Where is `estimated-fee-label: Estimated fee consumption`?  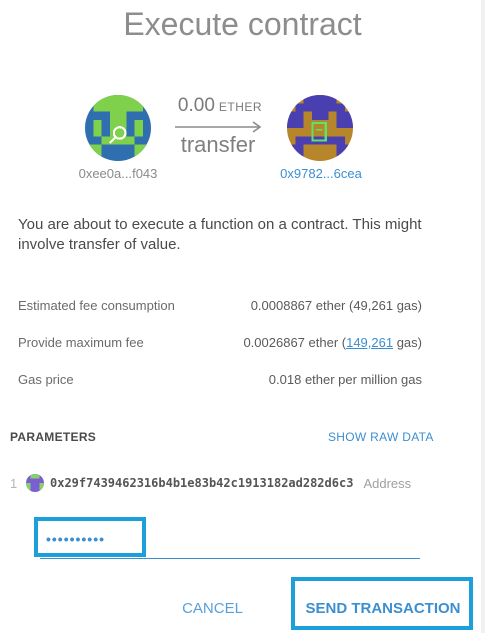 estimated-fee-label: Estimated fee consumption is located at coordinates (96, 305).